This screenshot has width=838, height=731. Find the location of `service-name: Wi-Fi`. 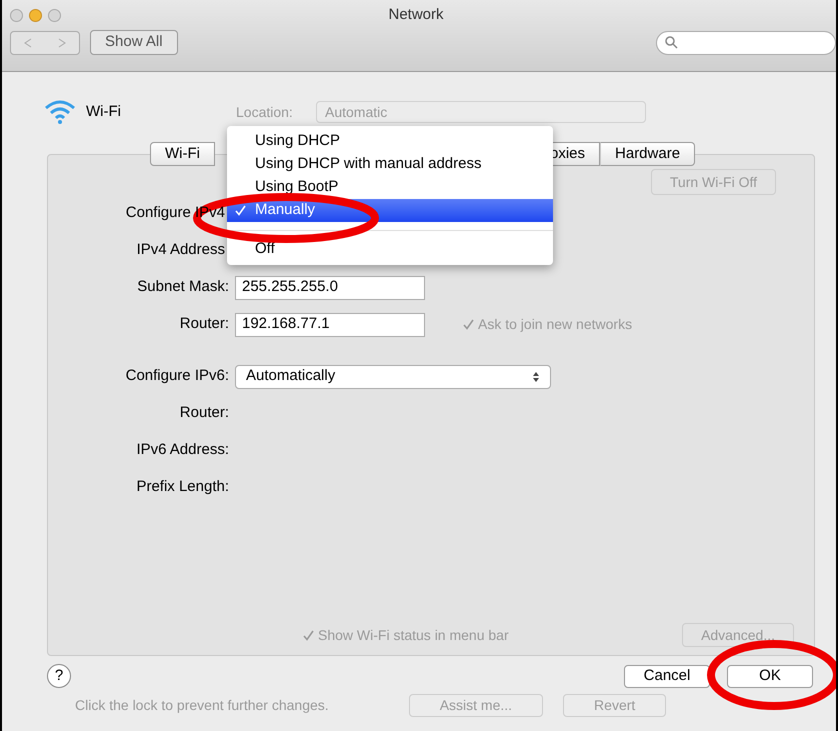

service-name: Wi-Fi is located at coordinates (104, 112).